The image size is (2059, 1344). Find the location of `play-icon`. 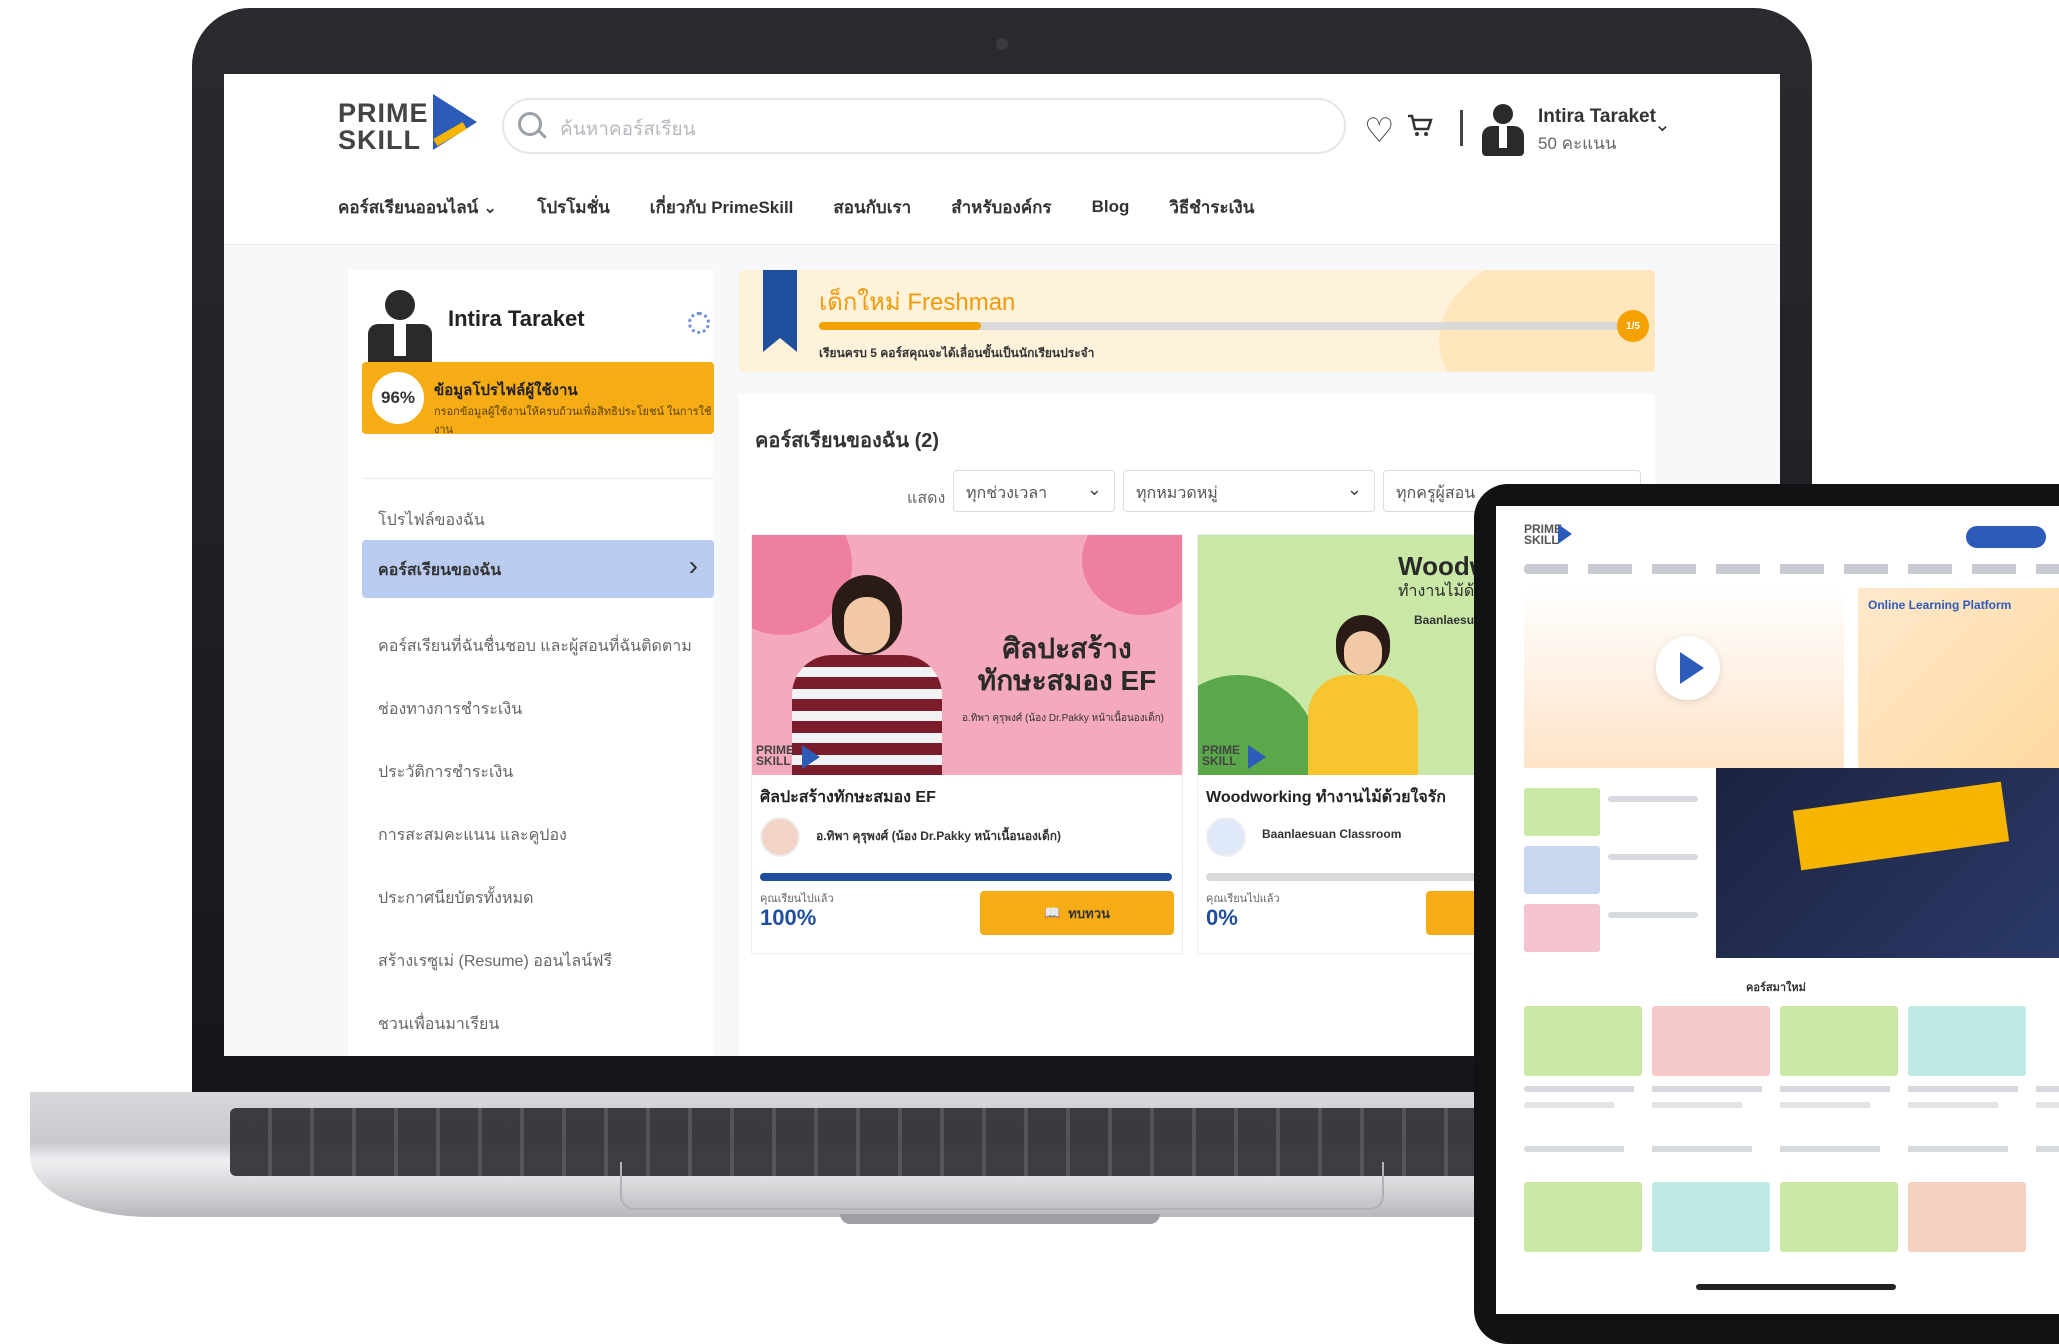

play-icon is located at coordinates (1688, 668).